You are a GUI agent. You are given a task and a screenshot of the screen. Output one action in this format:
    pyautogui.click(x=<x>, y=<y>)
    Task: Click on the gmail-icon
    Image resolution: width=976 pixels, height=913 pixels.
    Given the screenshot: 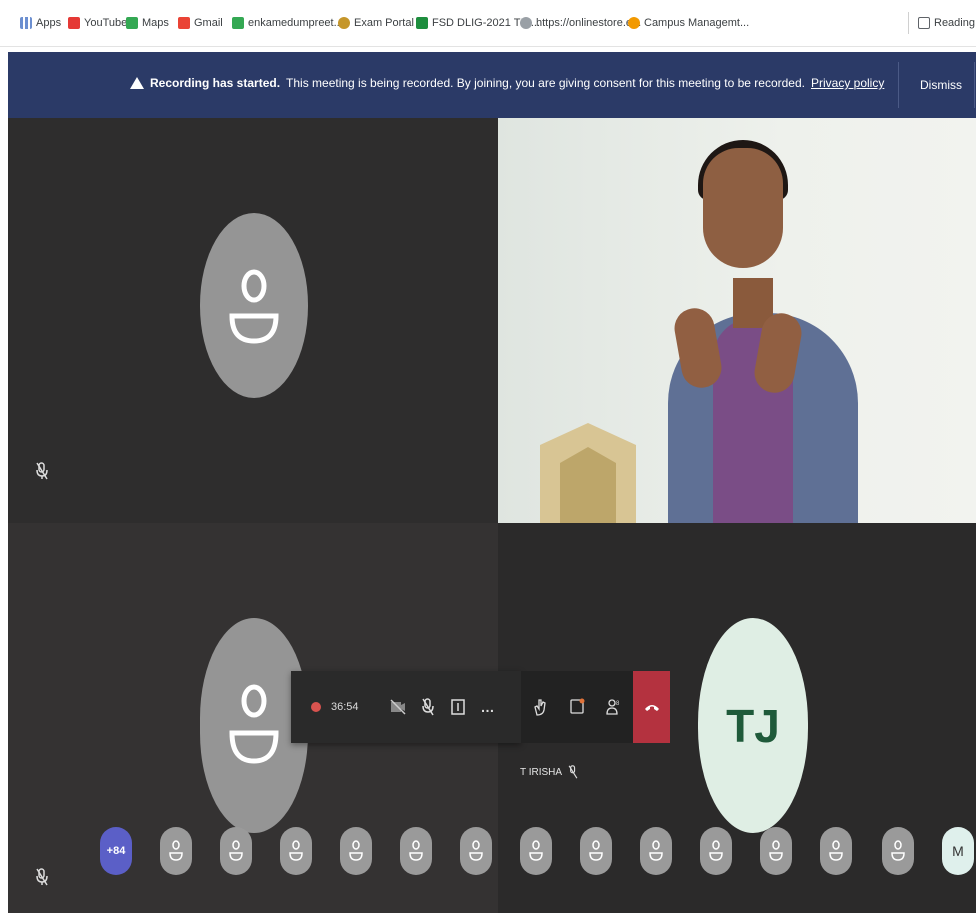 What is the action you would take?
    pyautogui.click(x=184, y=23)
    